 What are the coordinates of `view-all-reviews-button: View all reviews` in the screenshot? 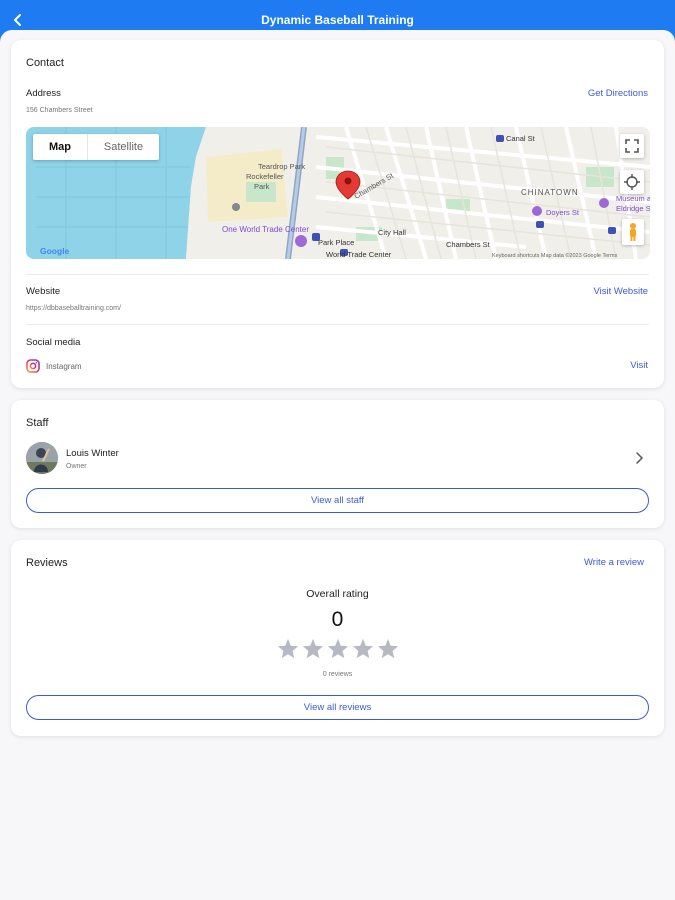 It's located at (337, 707).